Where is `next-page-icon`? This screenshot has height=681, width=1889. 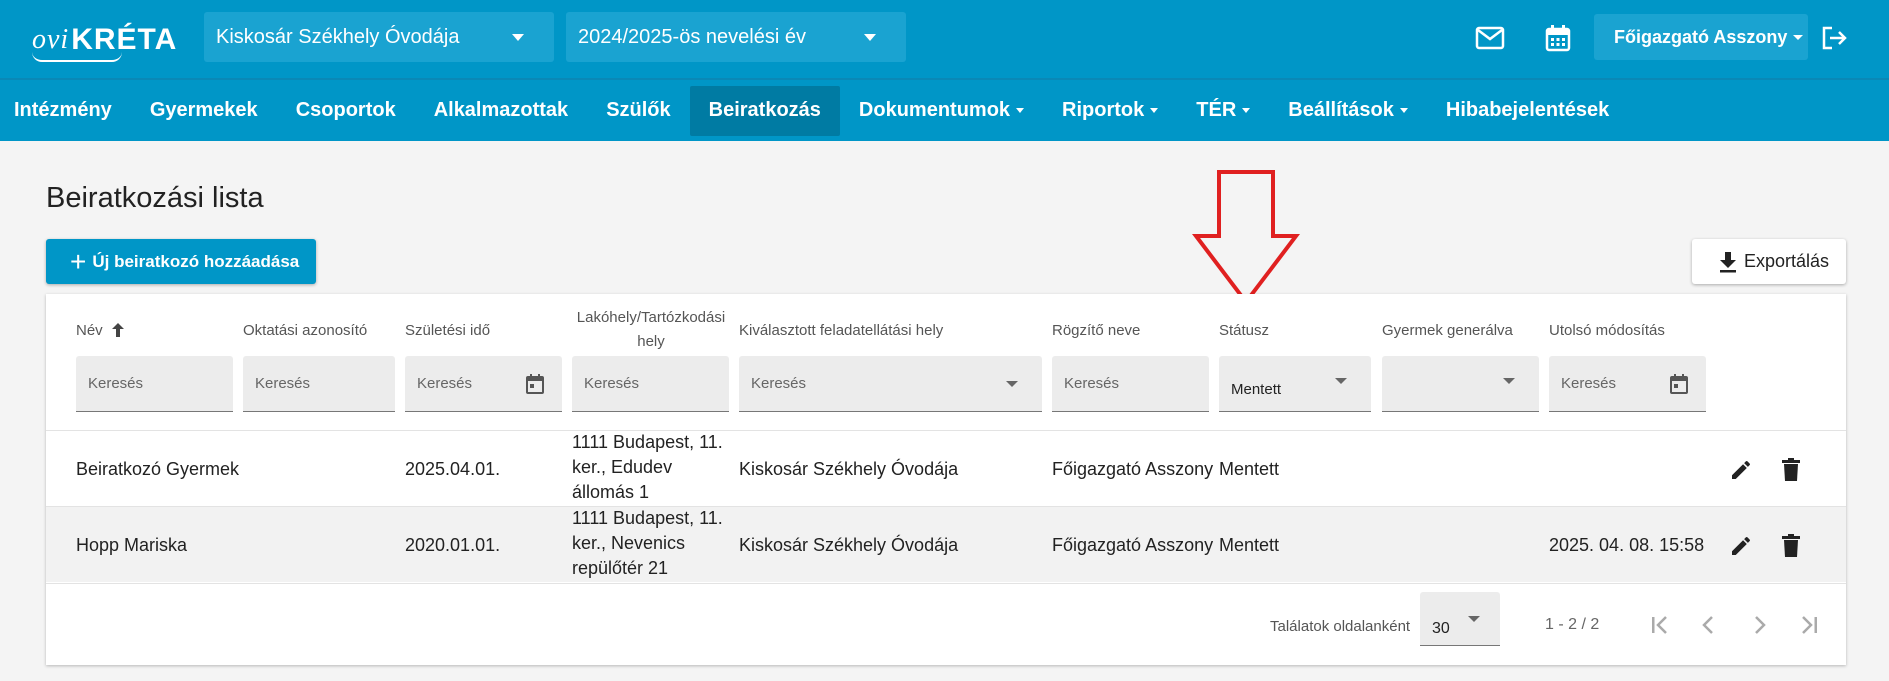 next-page-icon is located at coordinates (1759, 625).